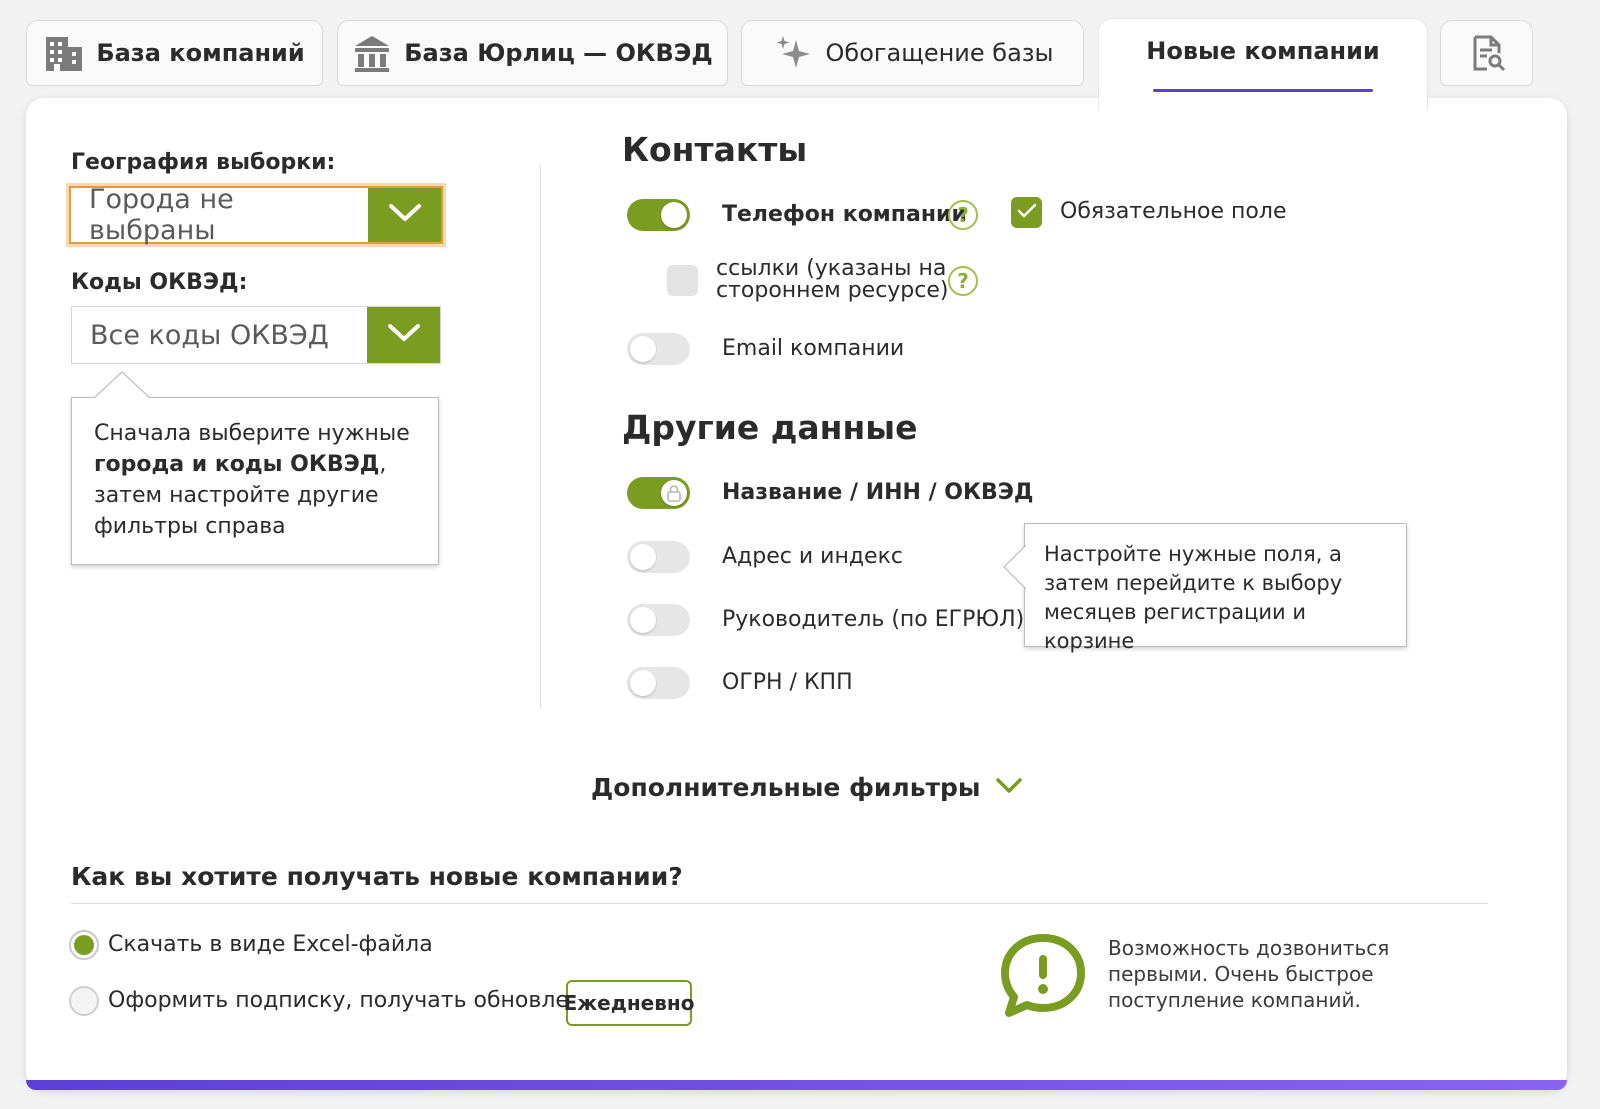 This screenshot has height=1109, width=1600. I want to click on tab-label: База Юрлиц — ОКВЭД, so click(558, 53).